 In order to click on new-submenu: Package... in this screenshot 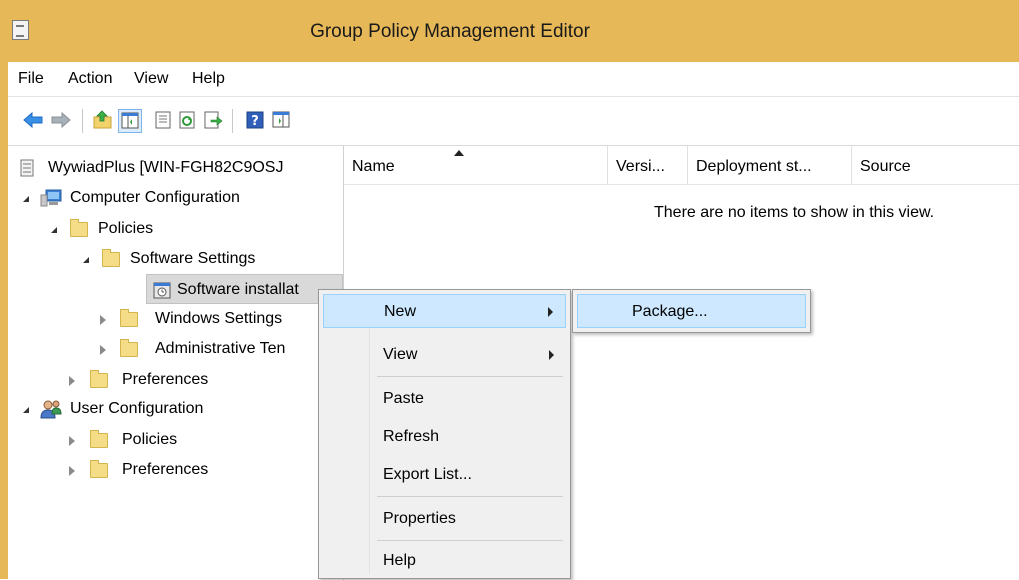, I will do `click(691, 311)`.